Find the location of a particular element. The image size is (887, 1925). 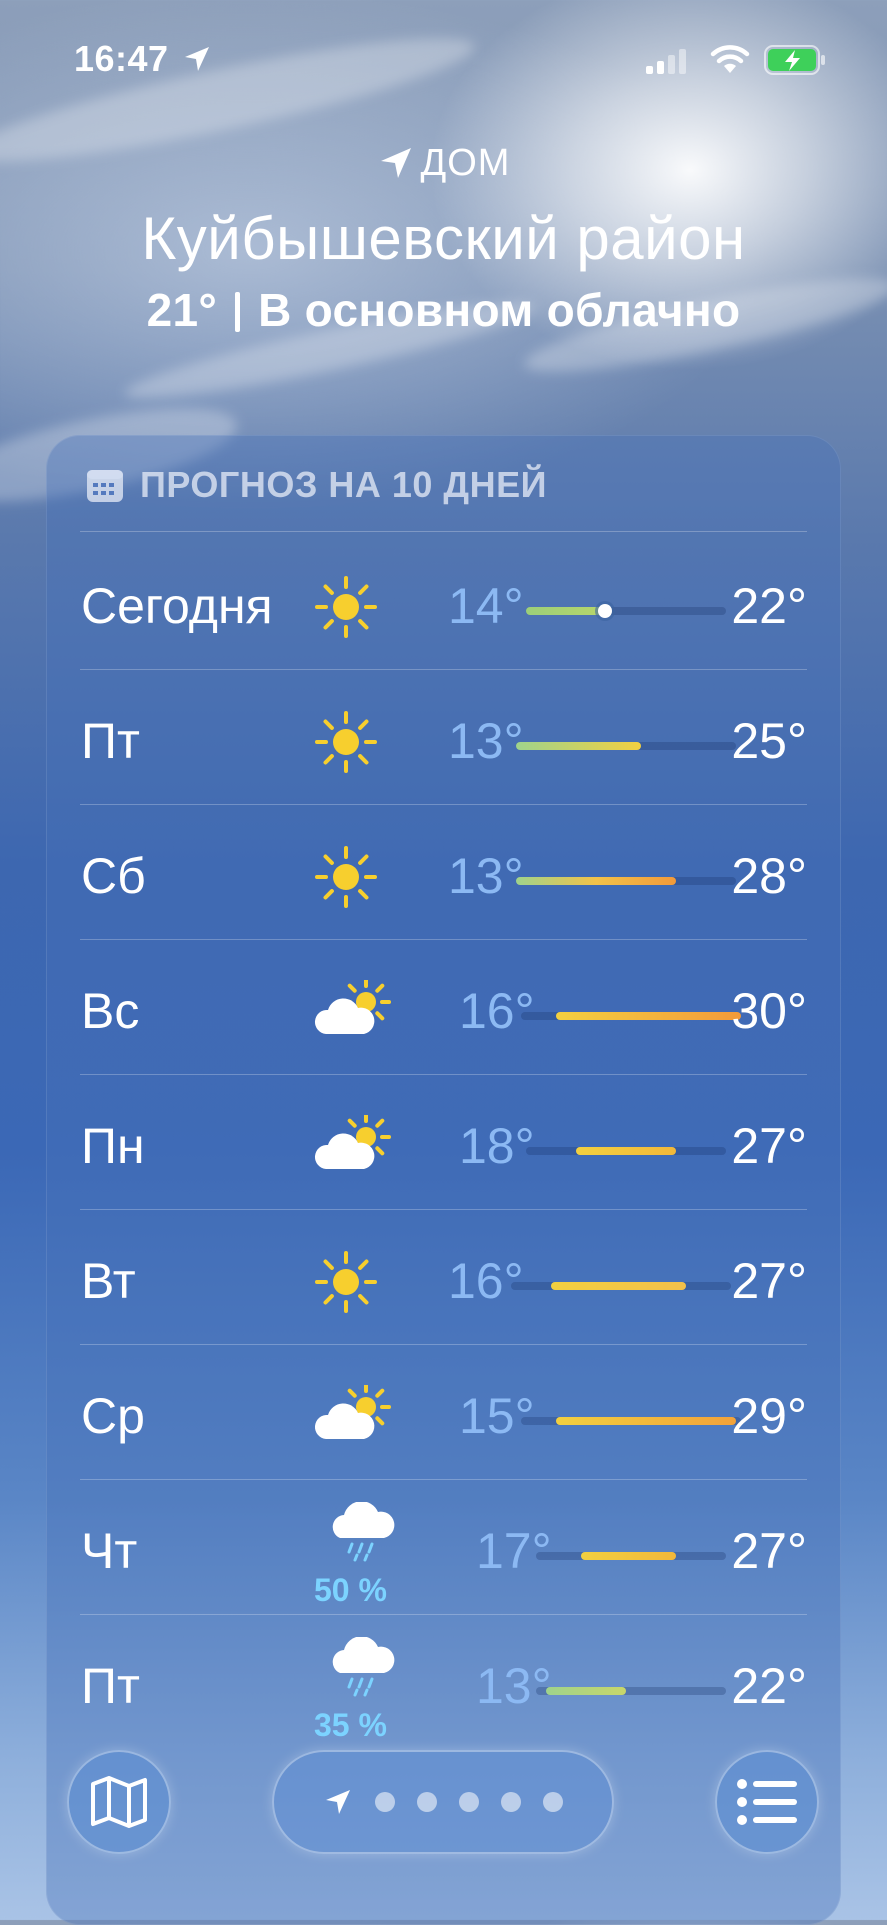

current-temp-marker is located at coordinates (605, 611).